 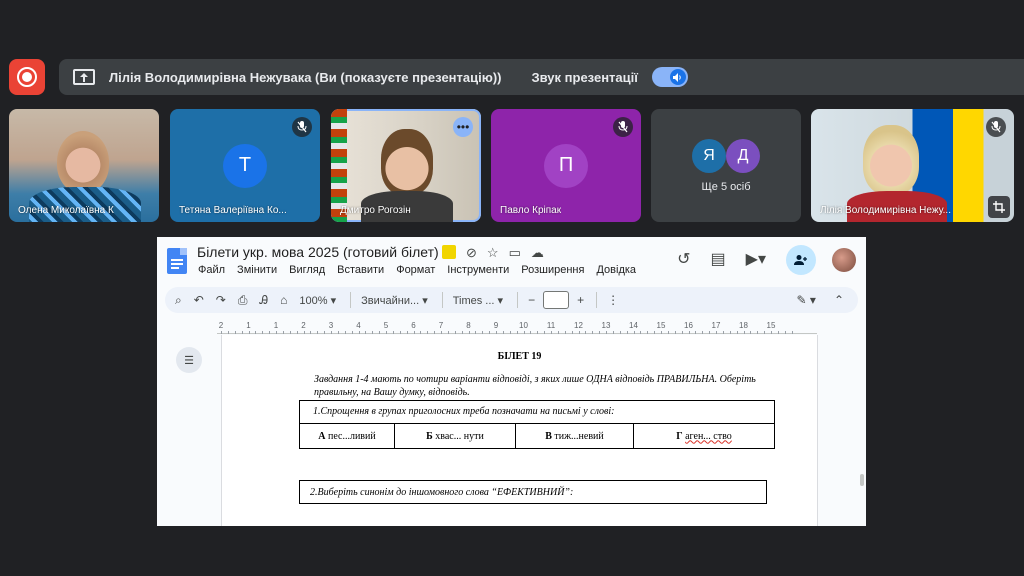 What do you see at coordinates (517, 327) in the screenshot?
I see `ruler: 2 1 1 2 3 4 5 6 7 8 9 10 11 12 13 14 15 16 17 18 15` at bounding box center [517, 327].